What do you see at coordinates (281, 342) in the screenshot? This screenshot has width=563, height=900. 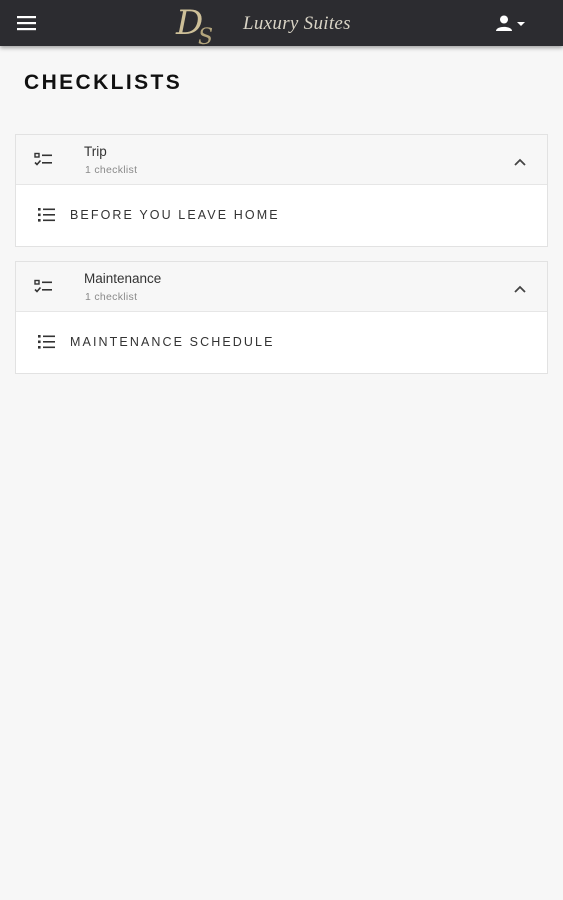 I see `checklist-item-maintenance-schedule: MAINTENANCE SCHEDULE` at bounding box center [281, 342].